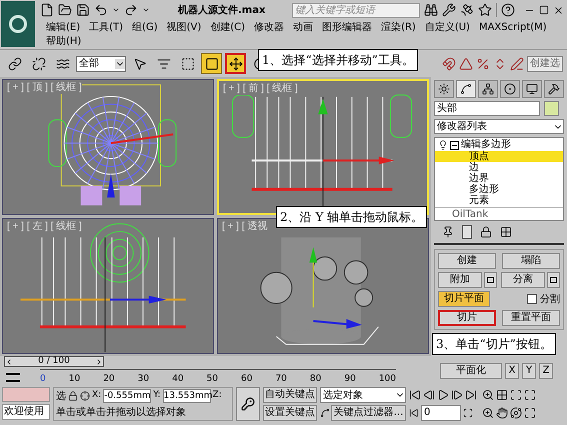 The height and width of the screenshot is (425, 567). I want to click on bulb-icon, so click(443, 145).